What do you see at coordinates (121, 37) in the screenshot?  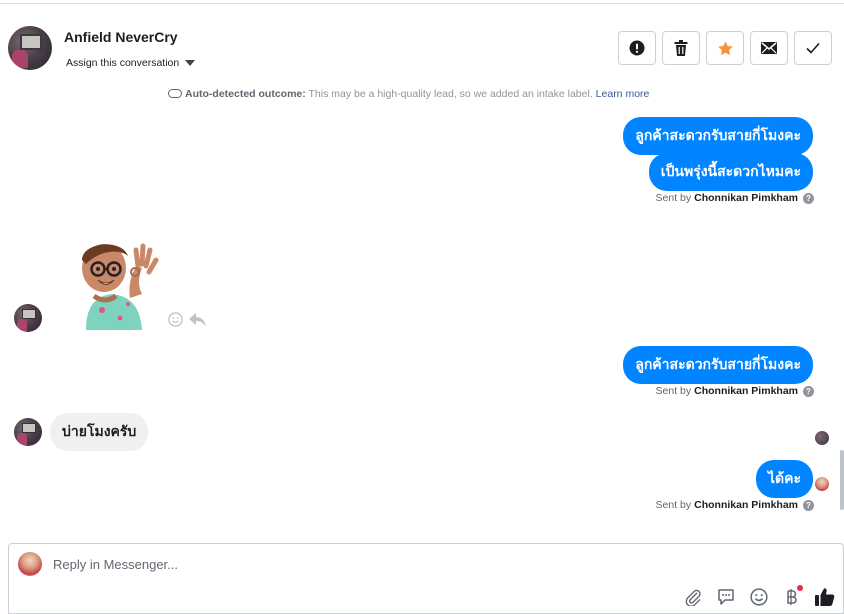 I see `contact-name: Anfield NeverCry` at bounding box center [121, 37].